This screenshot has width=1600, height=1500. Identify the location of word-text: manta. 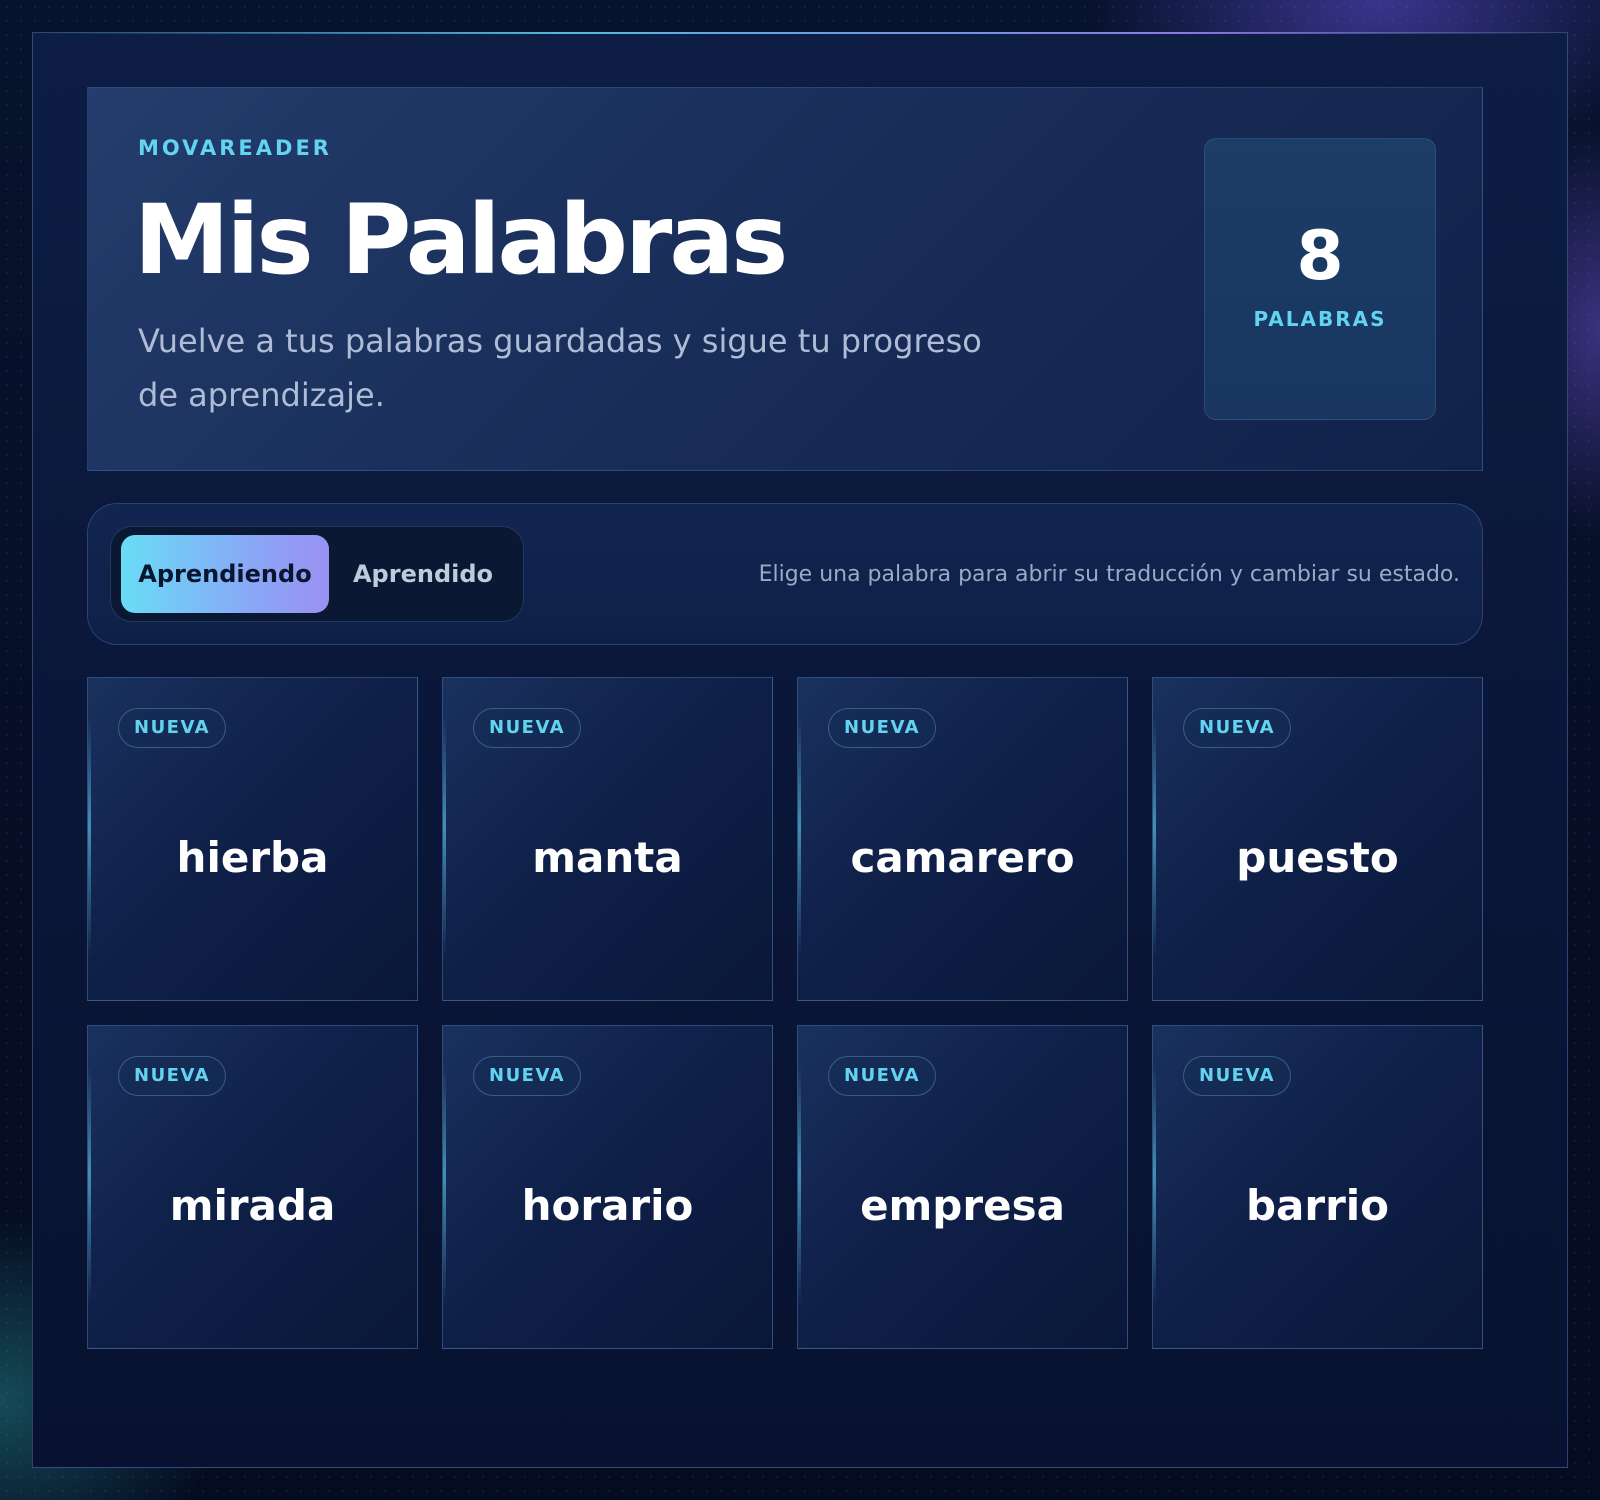
(607, 857).